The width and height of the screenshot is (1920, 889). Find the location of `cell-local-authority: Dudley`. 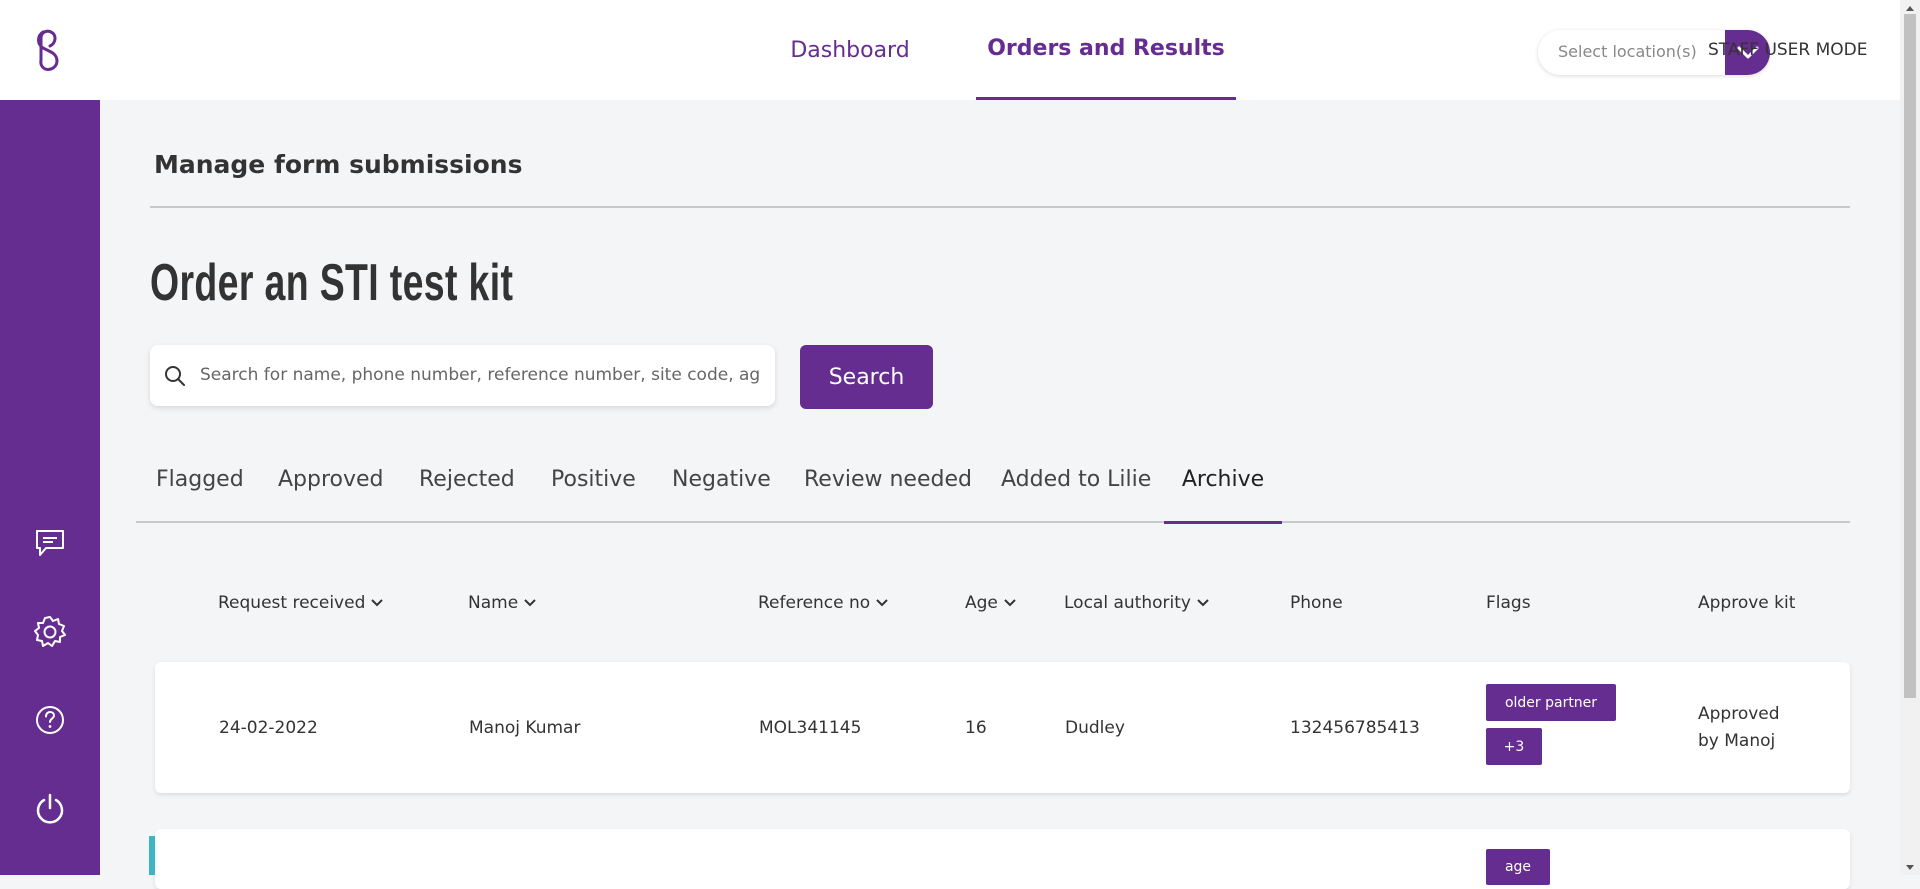

cell-local-authority: Dudley is located at coordinates (1095, 728).